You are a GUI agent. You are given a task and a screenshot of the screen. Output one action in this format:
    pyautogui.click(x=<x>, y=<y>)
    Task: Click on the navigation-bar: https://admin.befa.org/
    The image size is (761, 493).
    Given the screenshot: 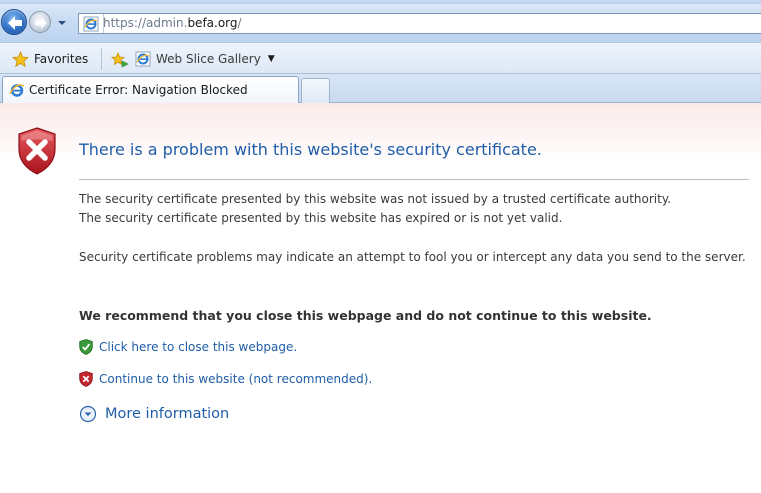 What is the action you would take?
    pyautogui.click(x=380, y=23)
    